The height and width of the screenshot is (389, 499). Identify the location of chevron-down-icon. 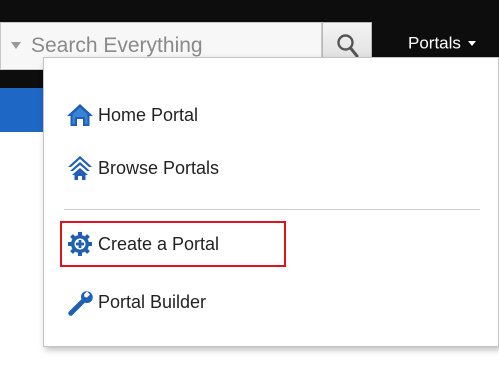
(471, 44).